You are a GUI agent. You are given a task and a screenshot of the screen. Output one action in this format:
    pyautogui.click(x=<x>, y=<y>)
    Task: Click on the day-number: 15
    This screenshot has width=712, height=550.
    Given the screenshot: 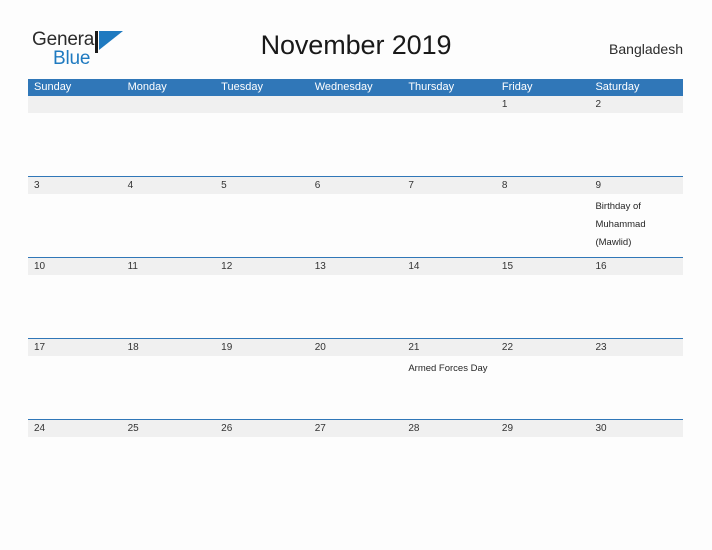 What is the action you would take?
    pyautogui.click(x=543, y=266)
    